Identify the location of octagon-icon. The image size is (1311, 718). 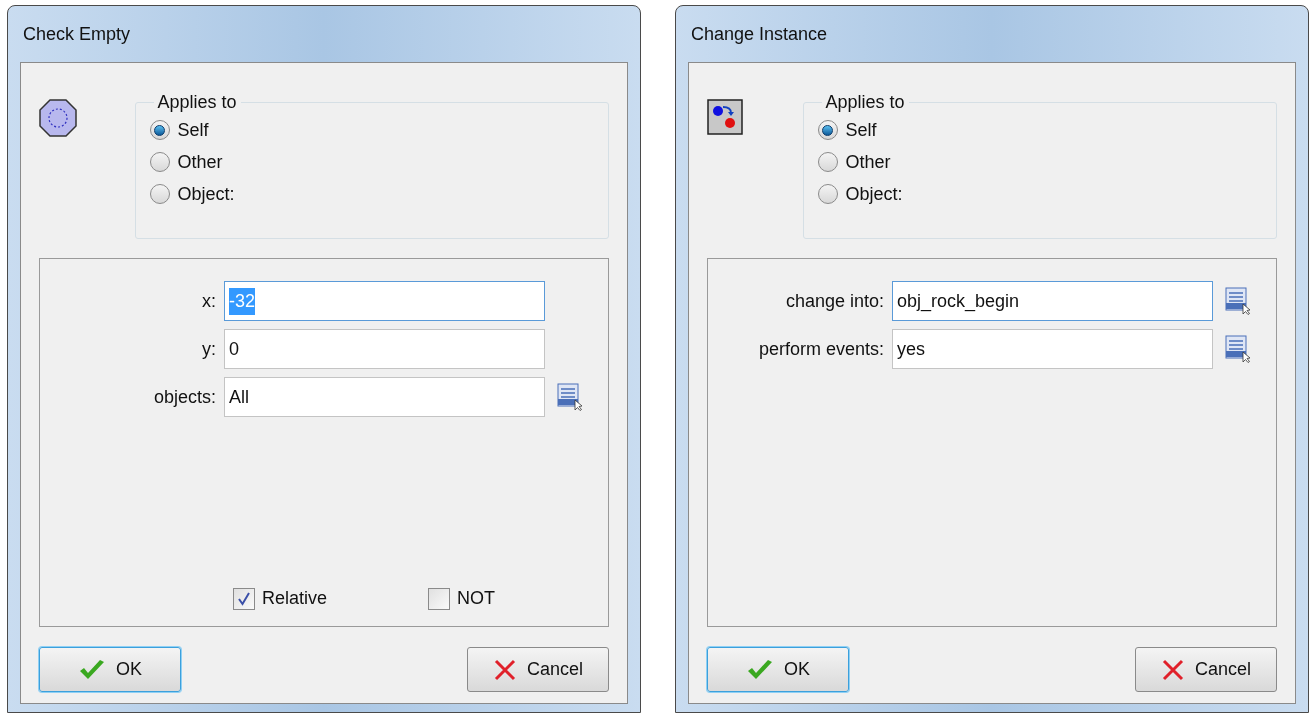
(58, 118).